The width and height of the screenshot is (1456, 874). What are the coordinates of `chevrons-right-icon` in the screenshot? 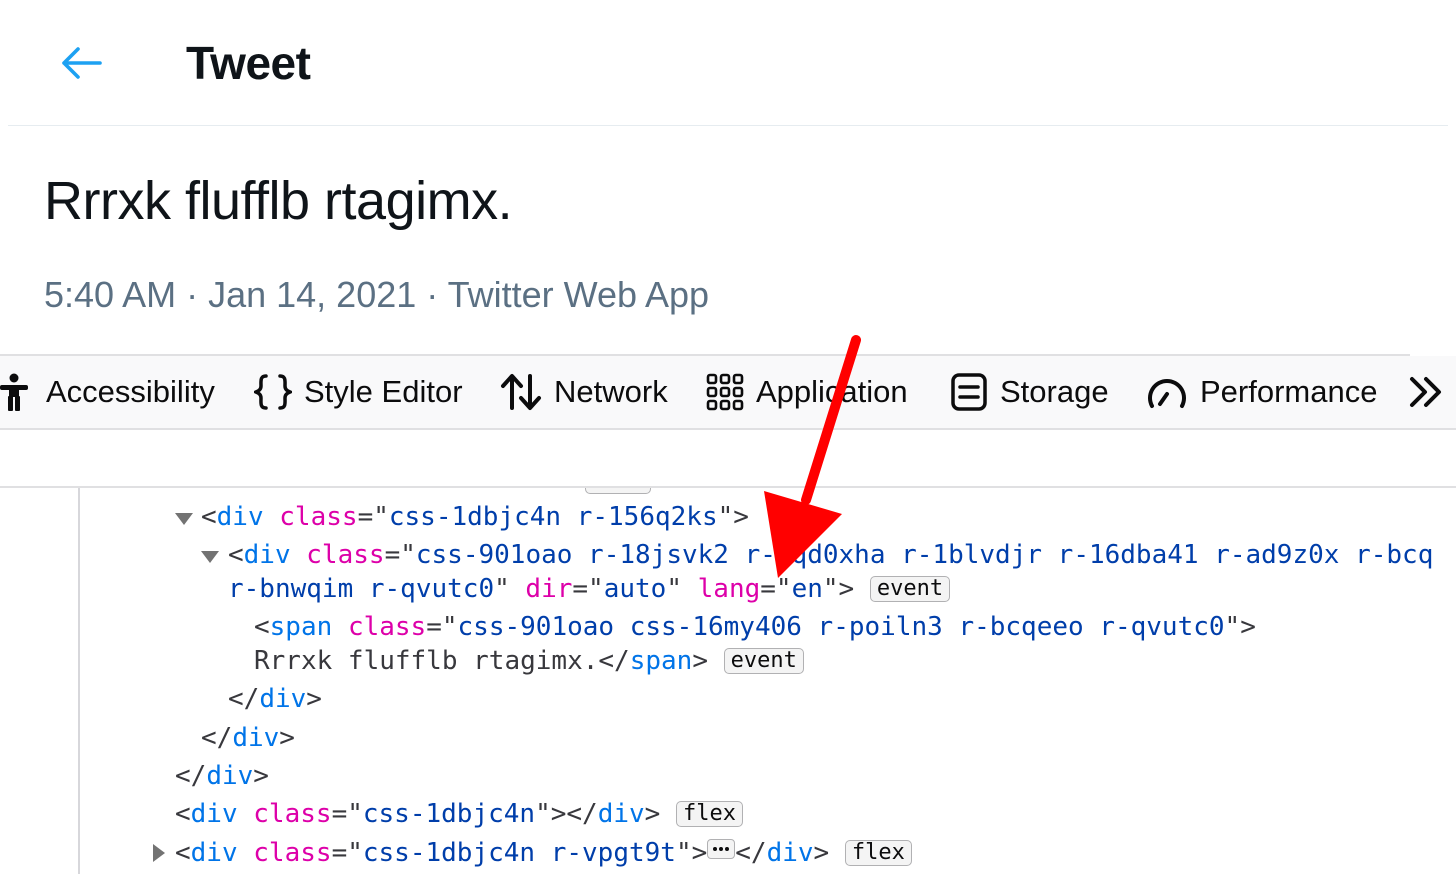 It's located at (1425, 392).